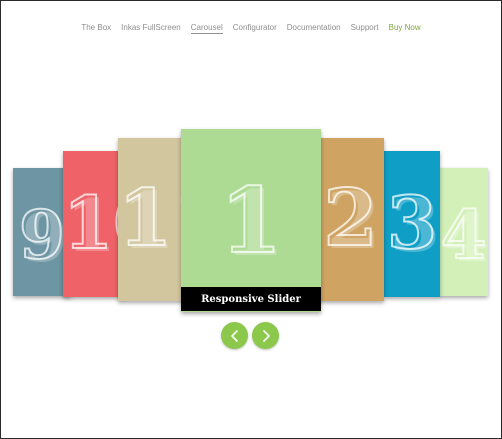 This screenshot has width=502, height=439. I want to click on slide-number: 2, so click(350, 218).